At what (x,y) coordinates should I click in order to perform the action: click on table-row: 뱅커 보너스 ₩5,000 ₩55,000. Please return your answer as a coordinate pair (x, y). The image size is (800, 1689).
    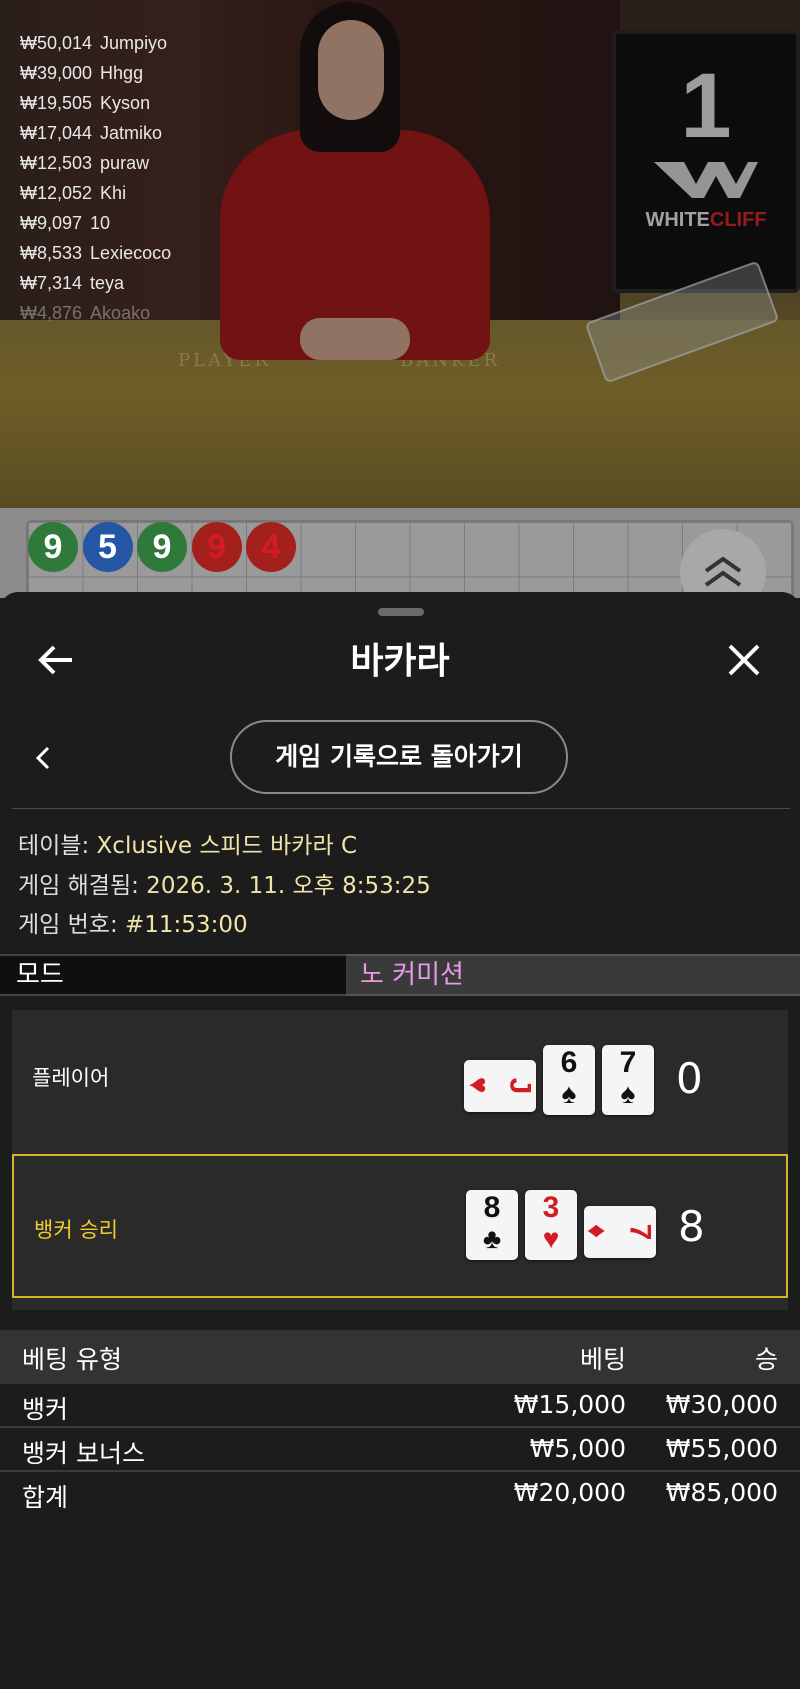
    Looking at the image, I should click on (400, 1450).